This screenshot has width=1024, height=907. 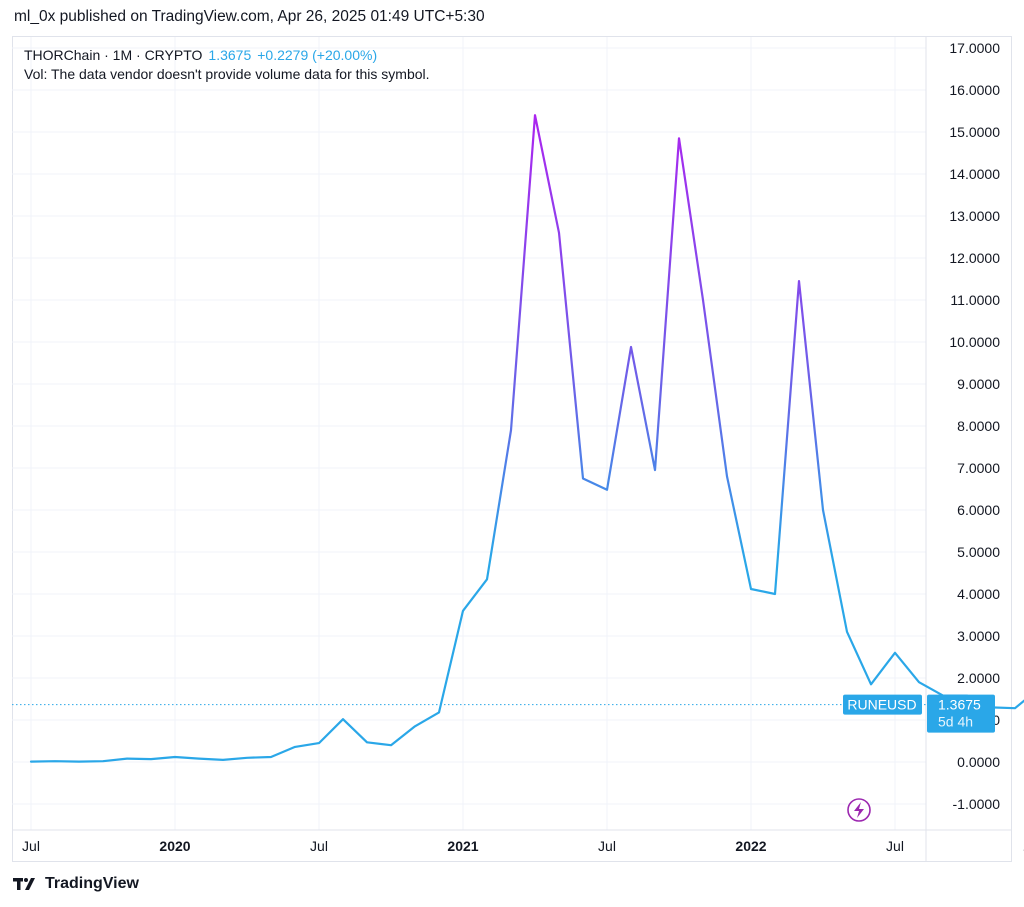 I want to click on price-badge-value: 1.3675, so click(x=959, y=705).